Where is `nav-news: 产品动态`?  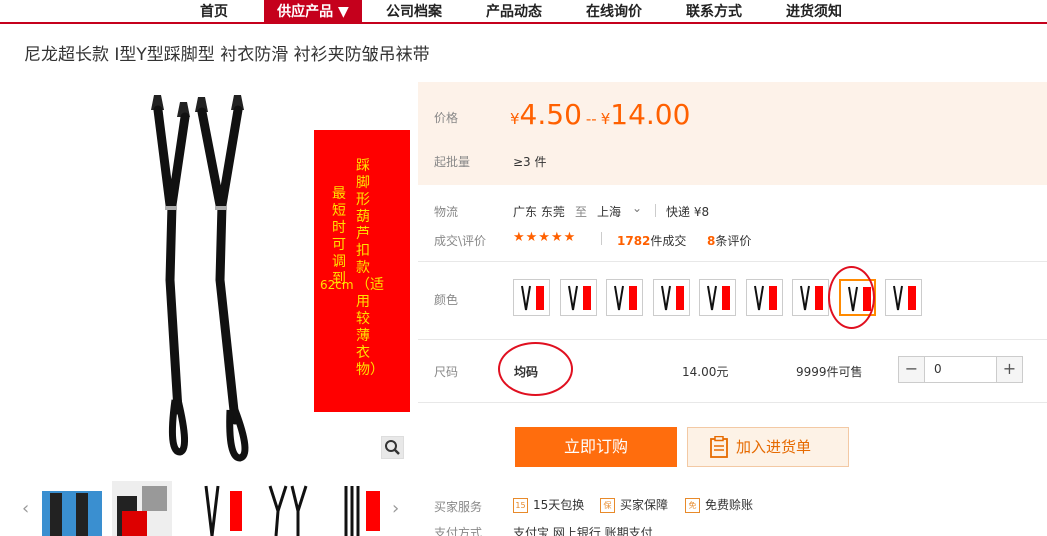 nav-news: 产品动态 is located at coordinates (514, 12).